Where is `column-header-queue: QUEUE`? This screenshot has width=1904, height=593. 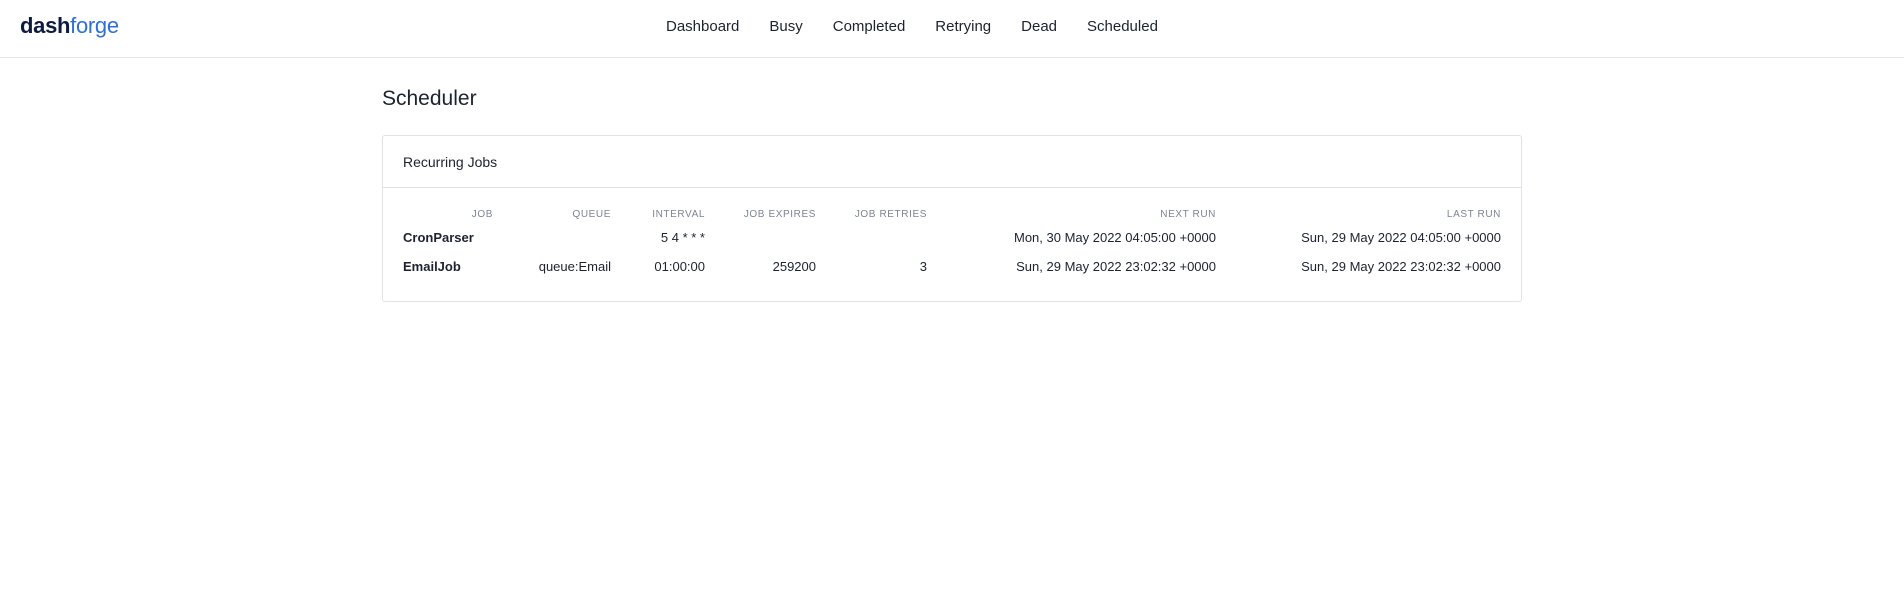
column-header-queue: QUEUE is located at coordinates (591, 214).